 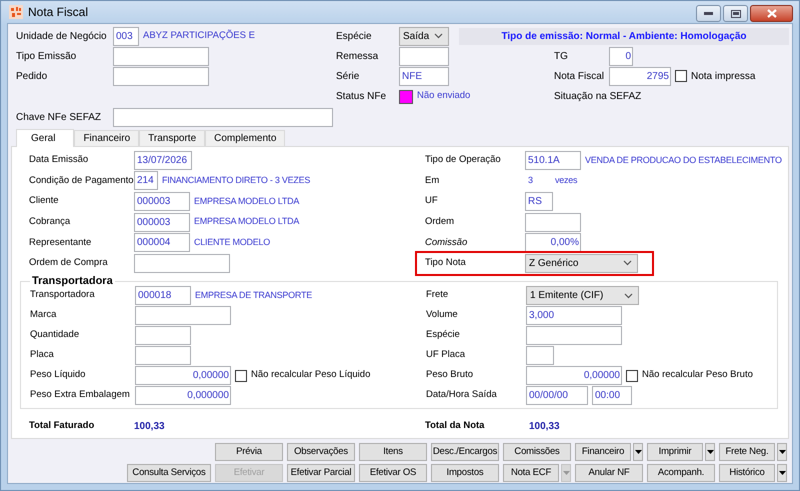 I want to click on field-label: Marca, so click(x=44, y=315).